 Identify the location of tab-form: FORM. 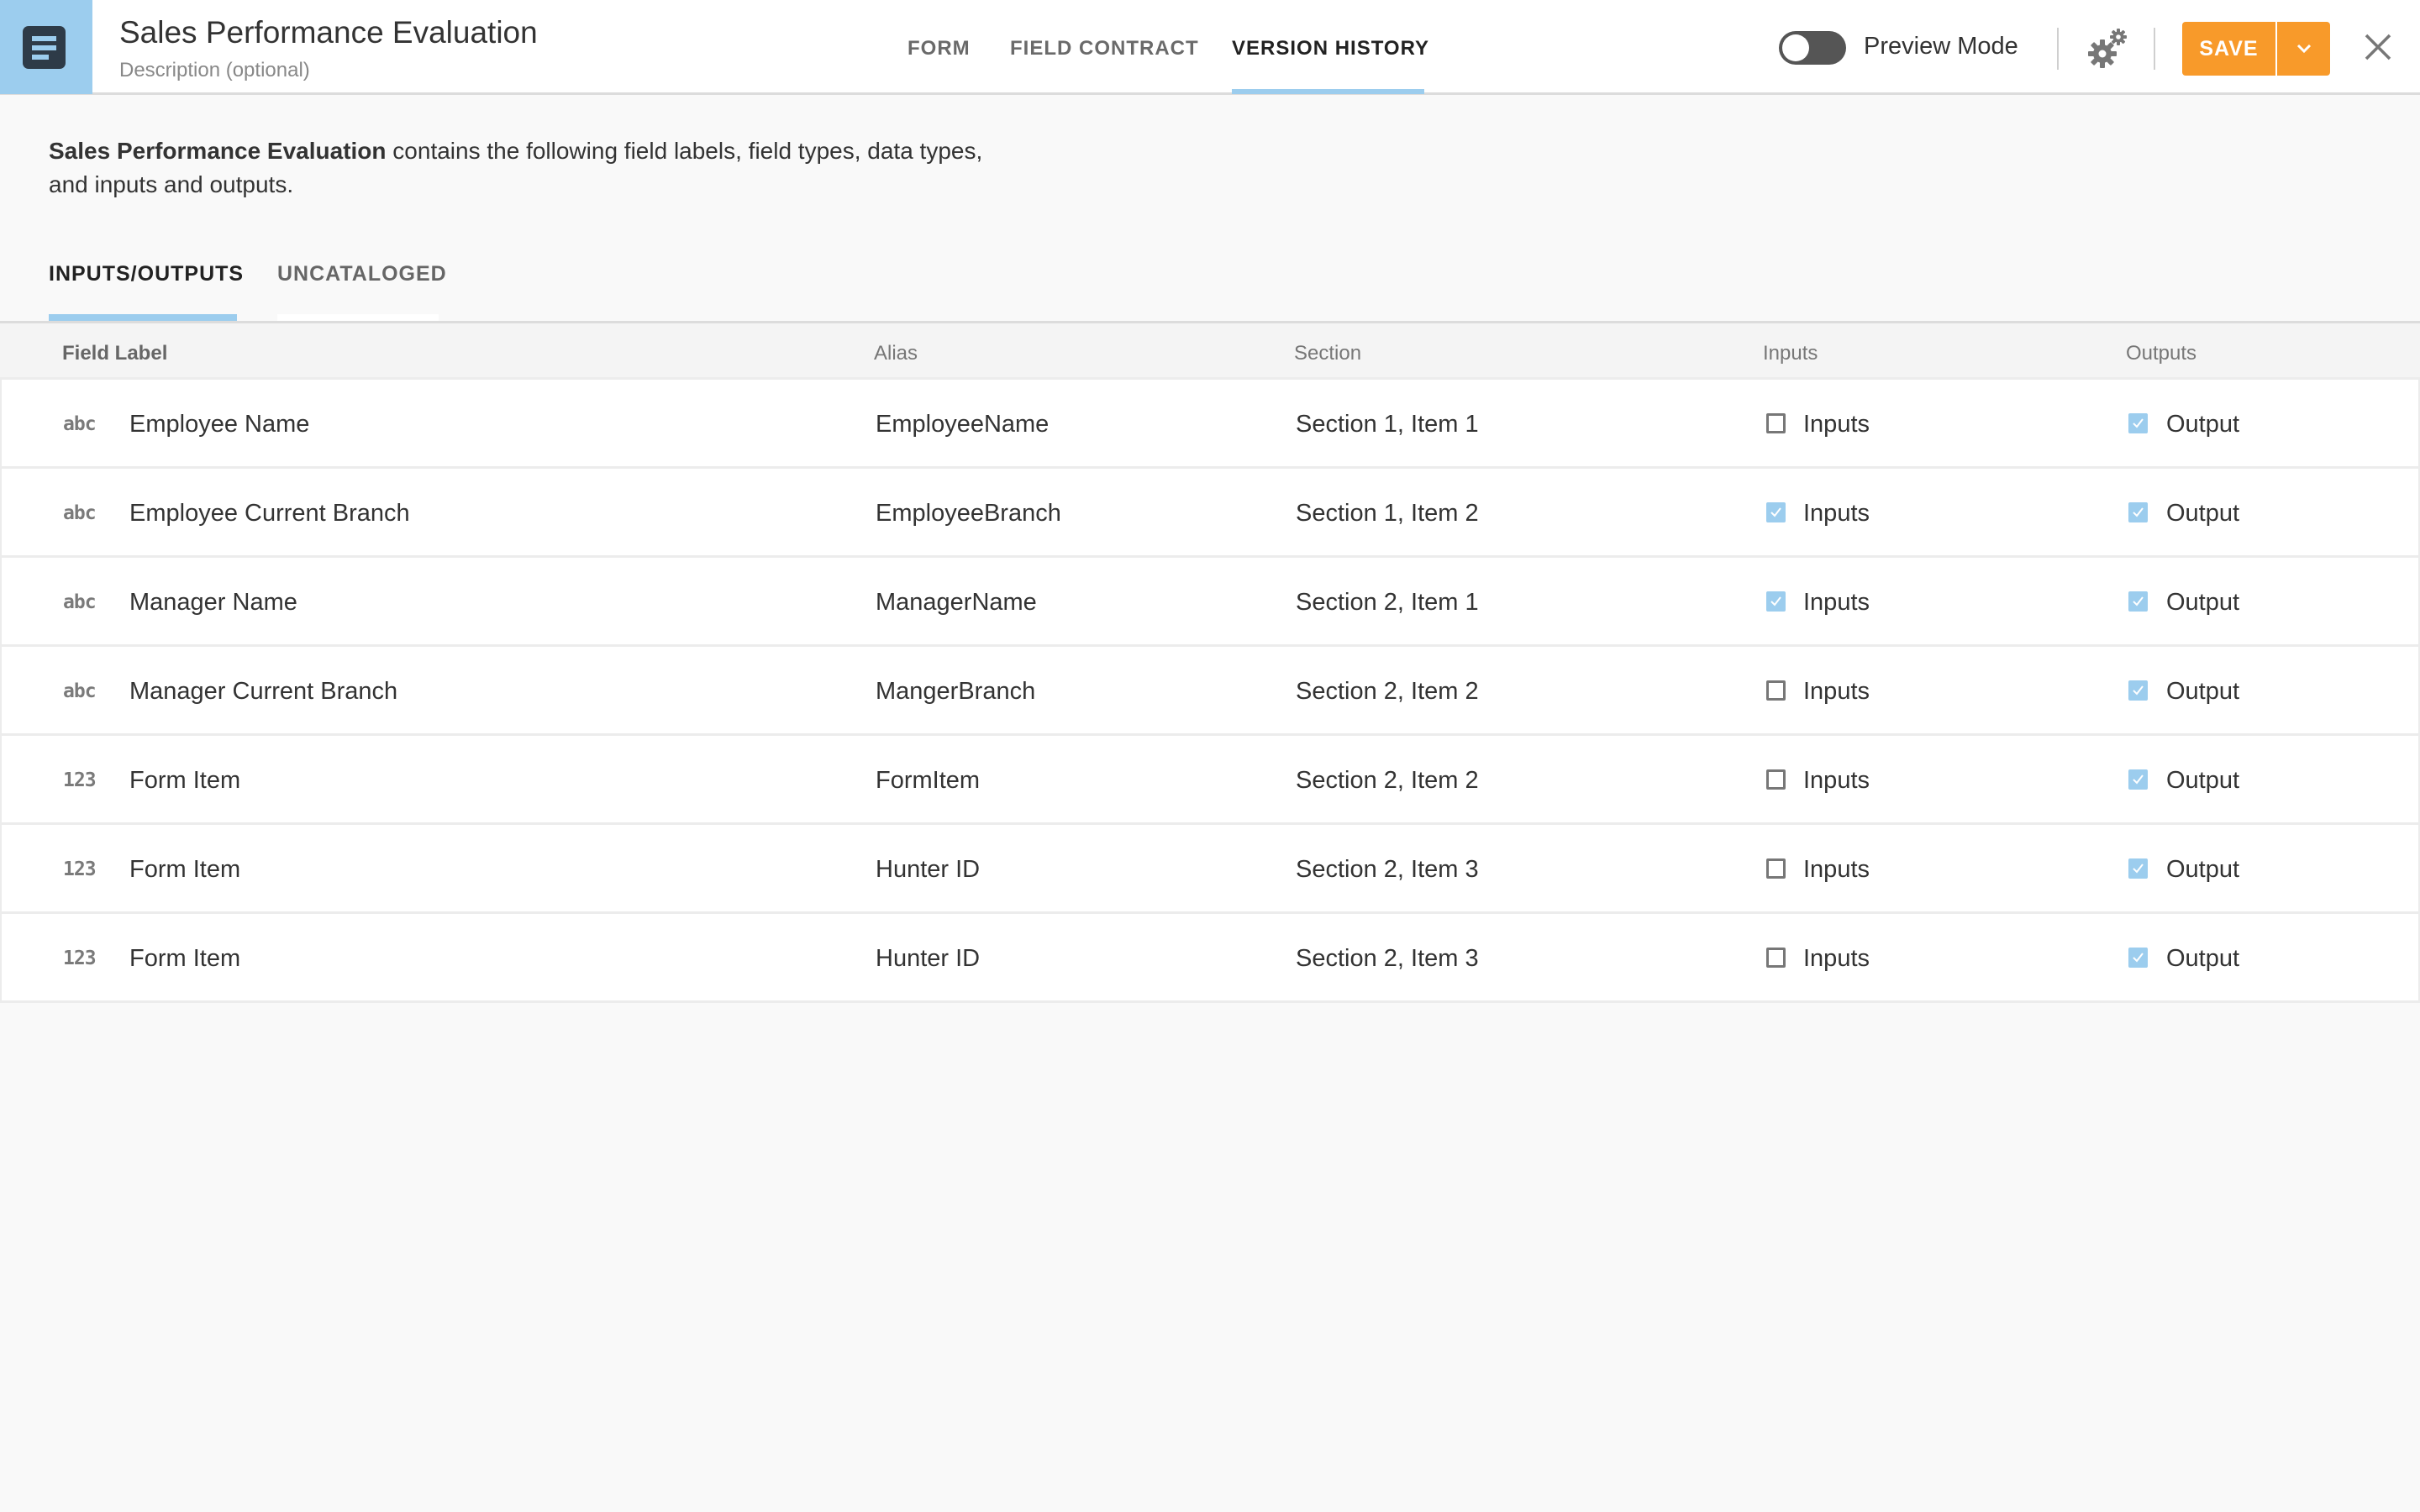
(939, 48).